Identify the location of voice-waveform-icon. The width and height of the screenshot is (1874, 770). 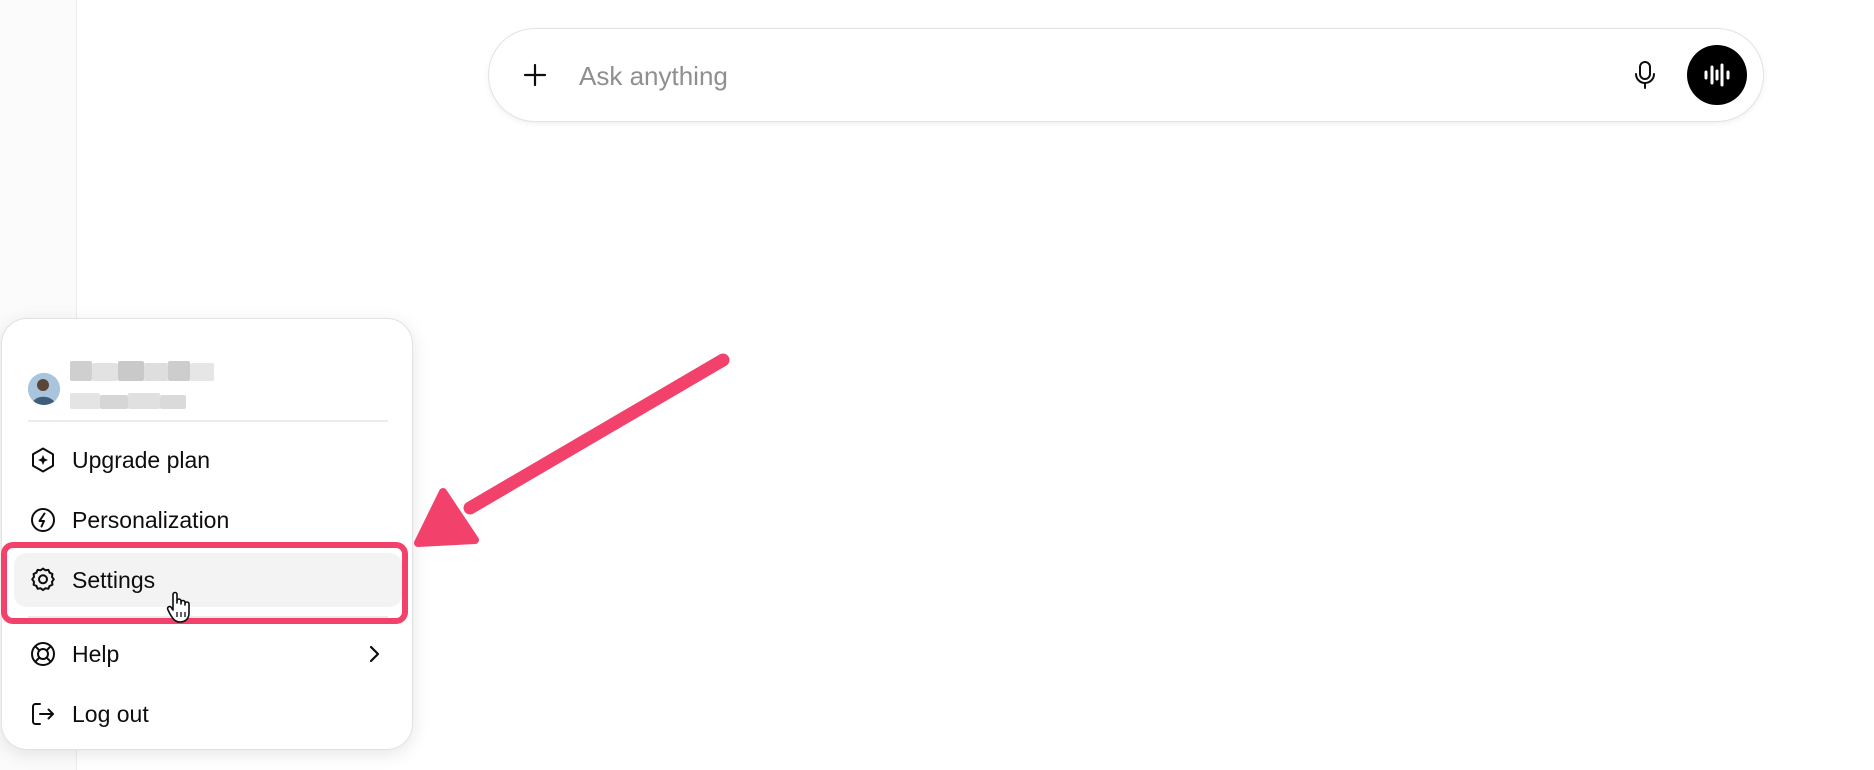
(1717, 75).